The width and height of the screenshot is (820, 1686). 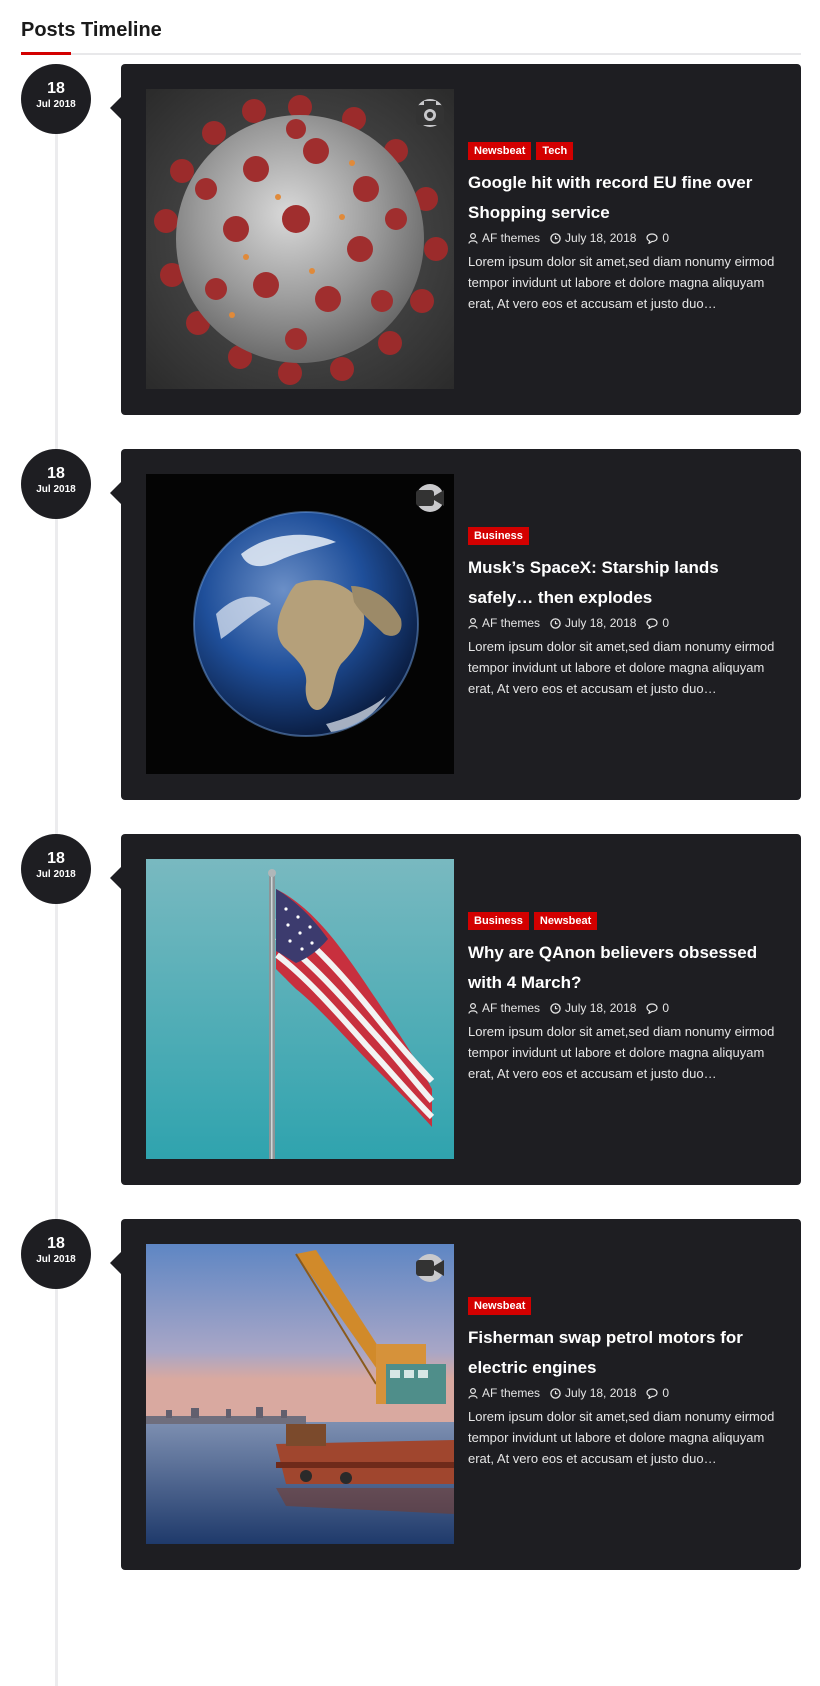 I want to click on post-tags: Newsbeat, so click(x=623, y=1306).